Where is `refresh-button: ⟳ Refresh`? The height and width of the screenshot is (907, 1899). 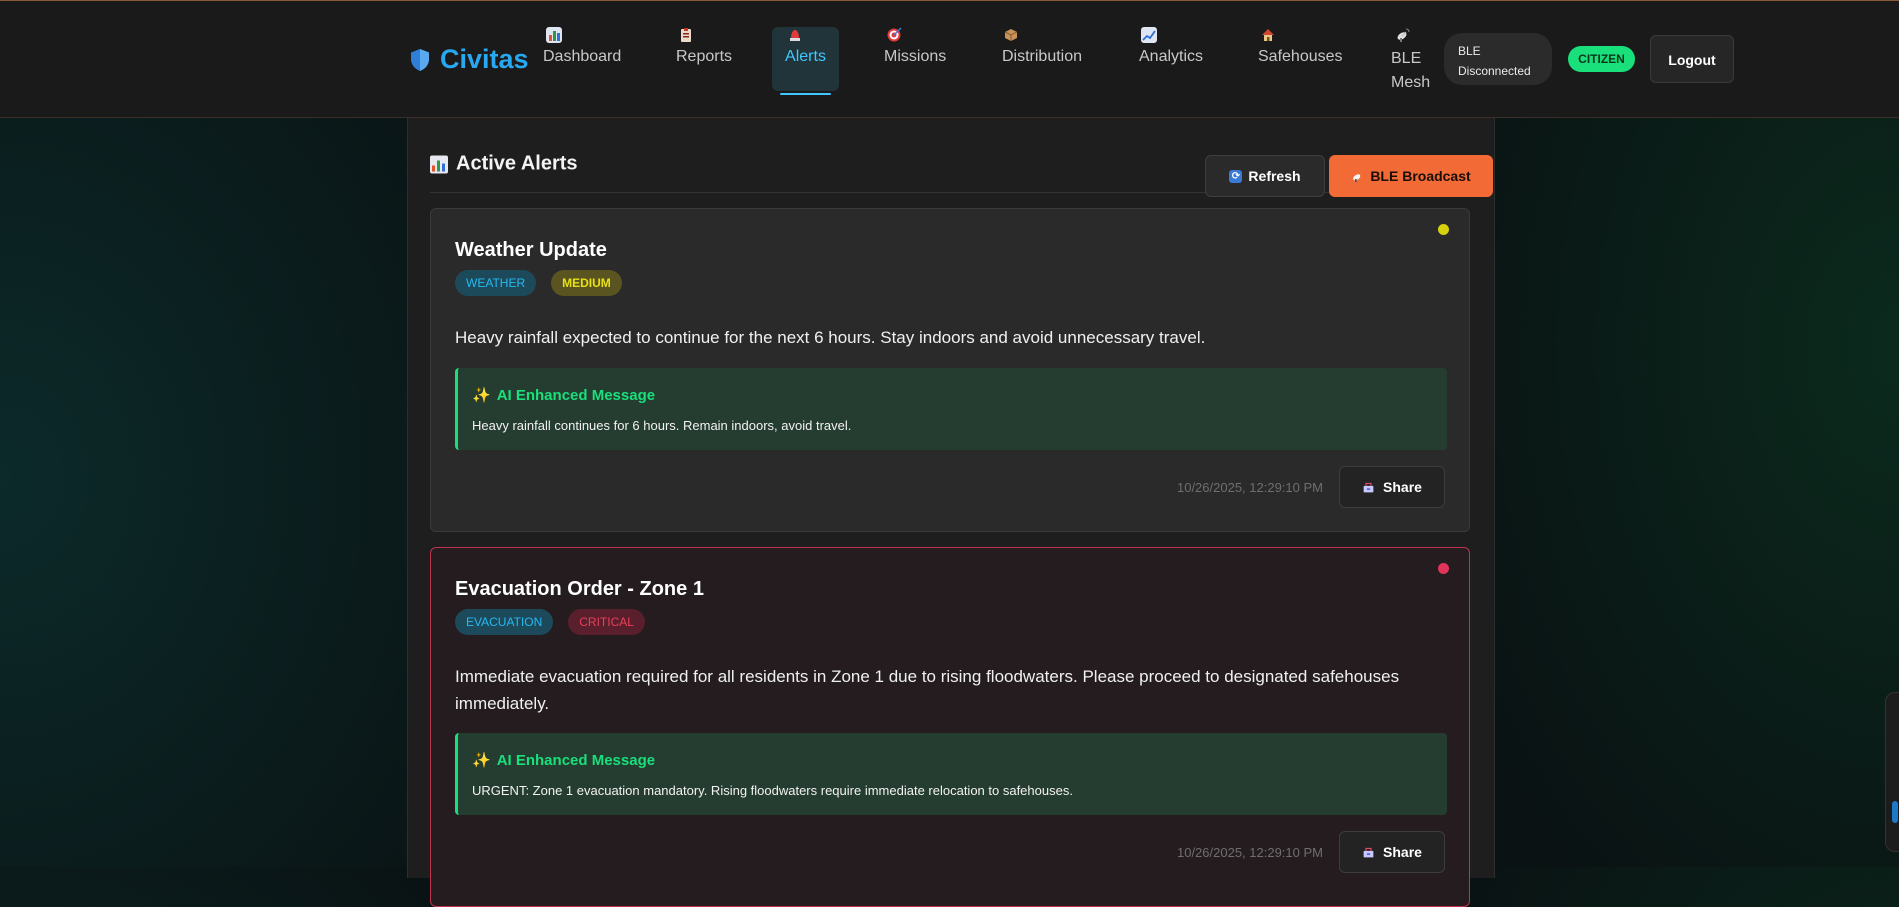
refresh-button: ⟳ Refresh is located at coordinates (1265, 176).